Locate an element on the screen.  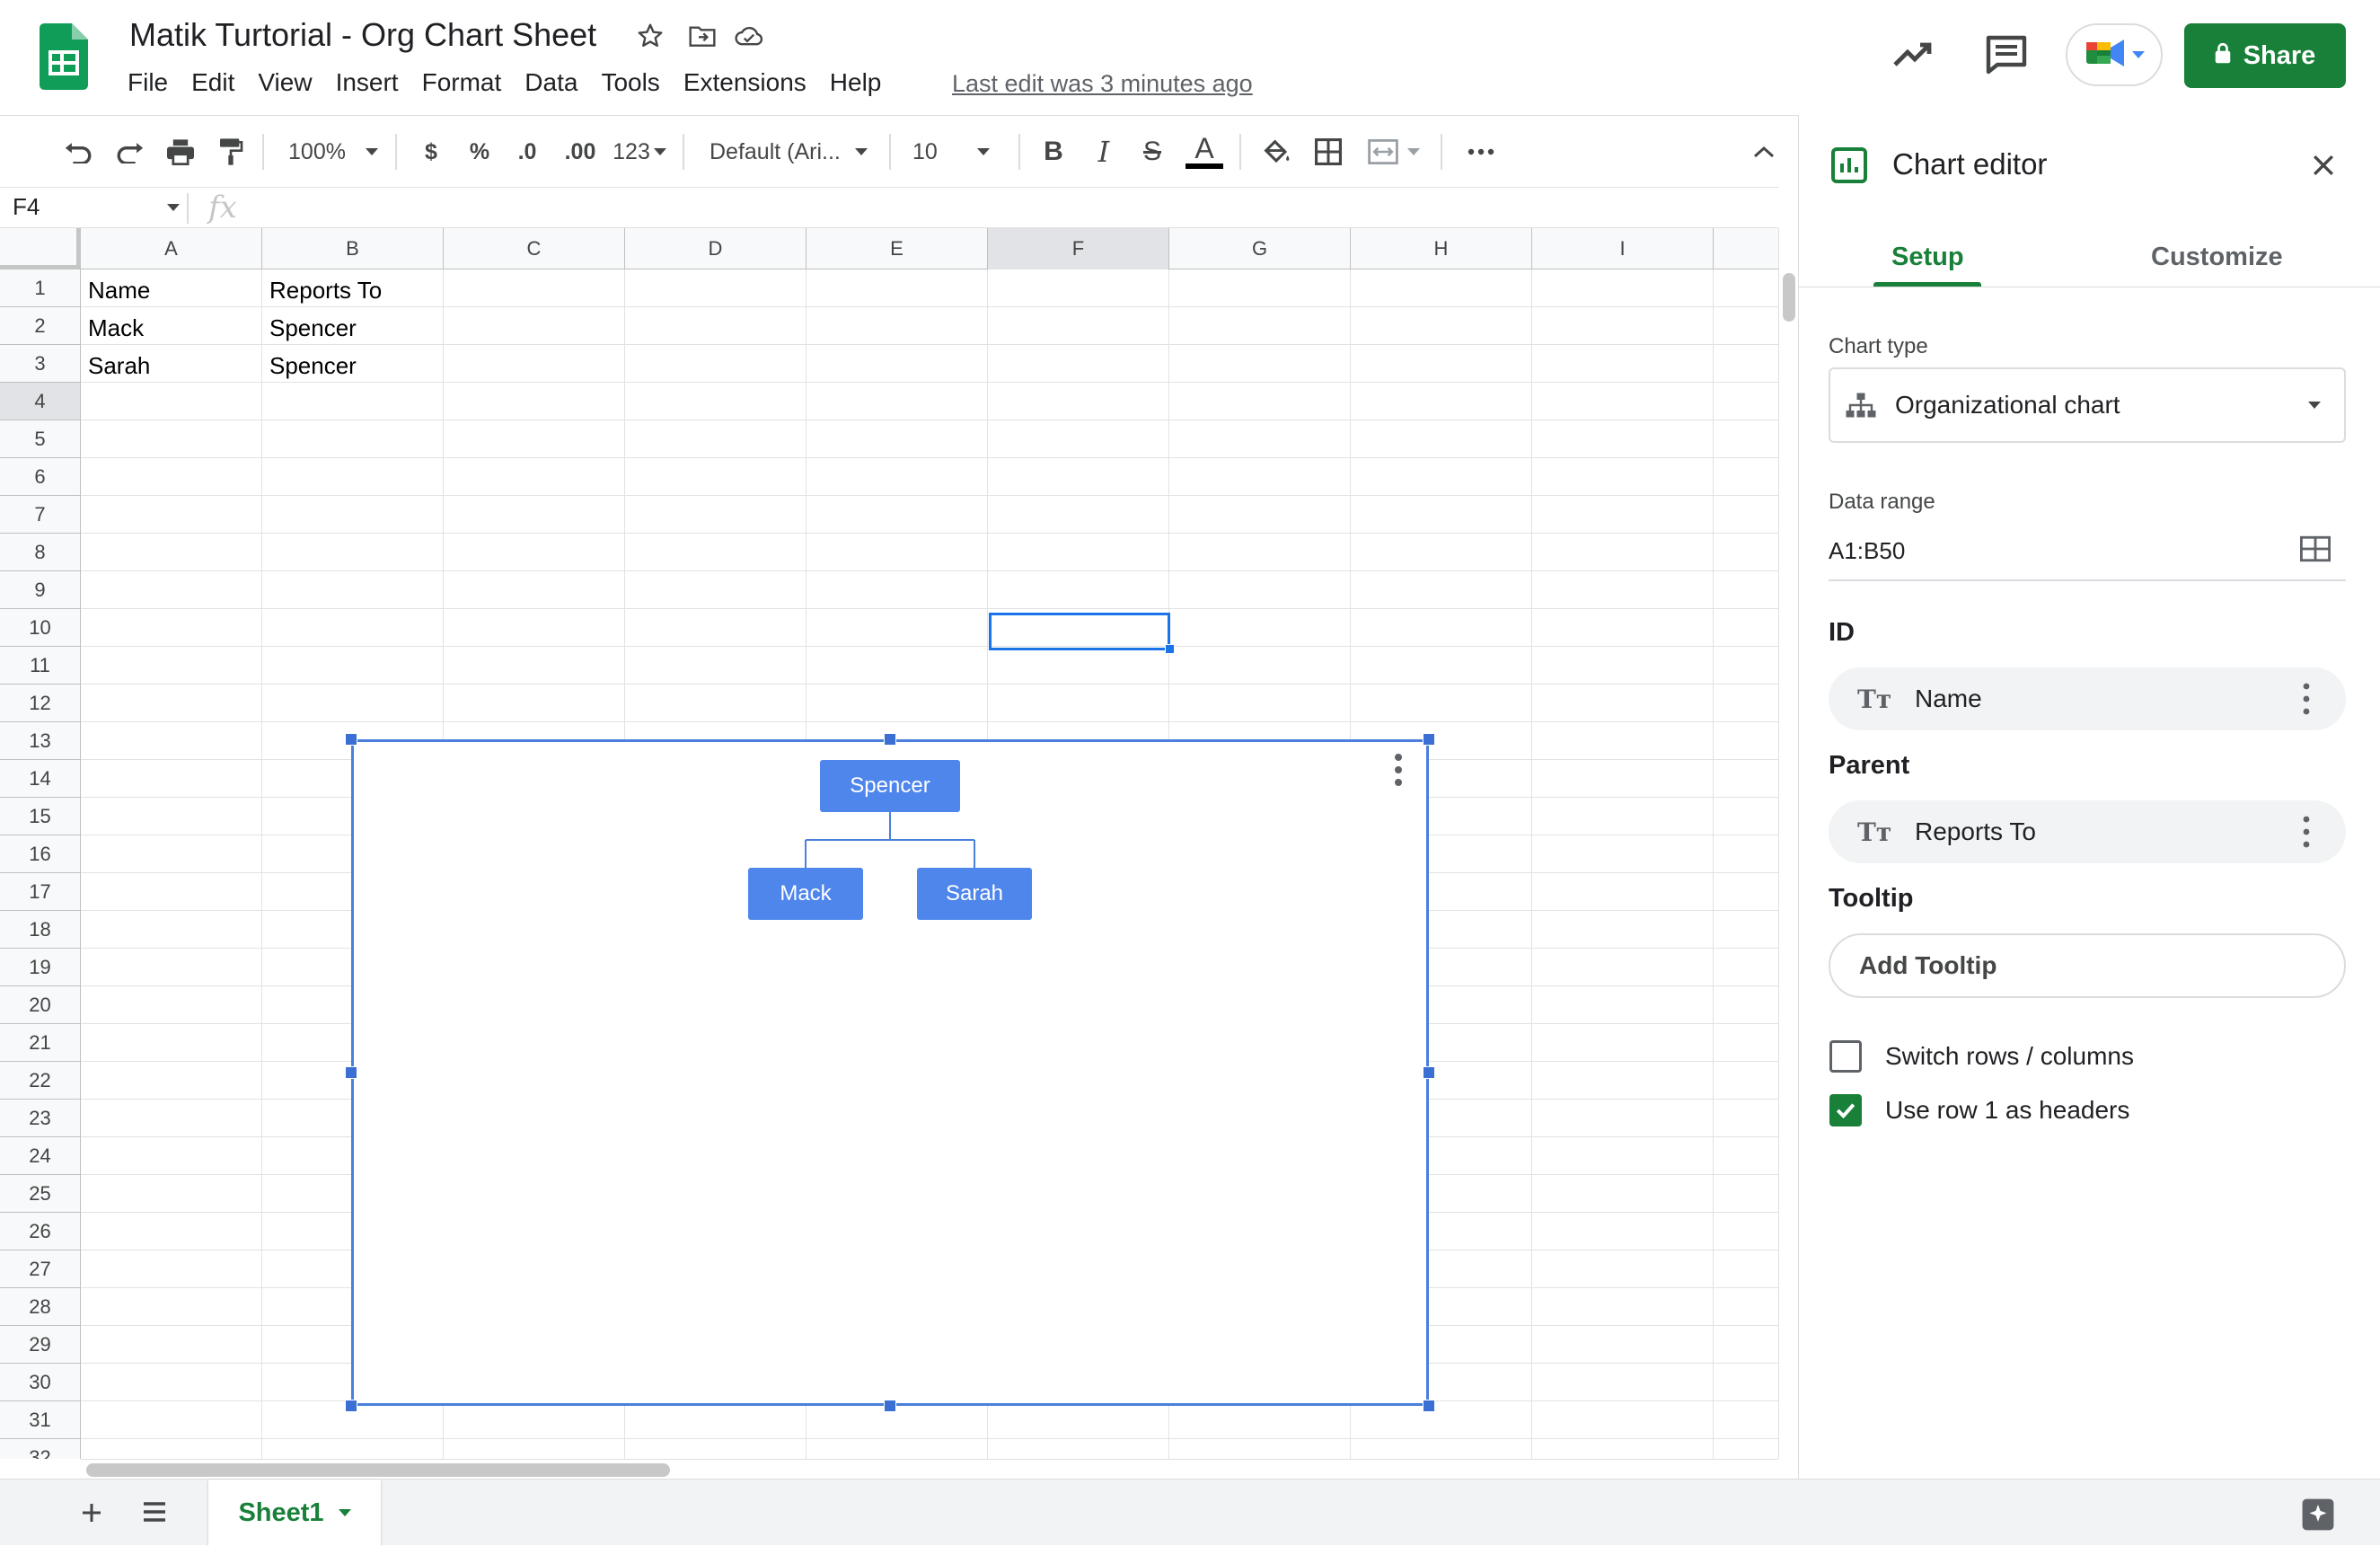
row-header-24: 24 is located at coordinates (40, 1156).